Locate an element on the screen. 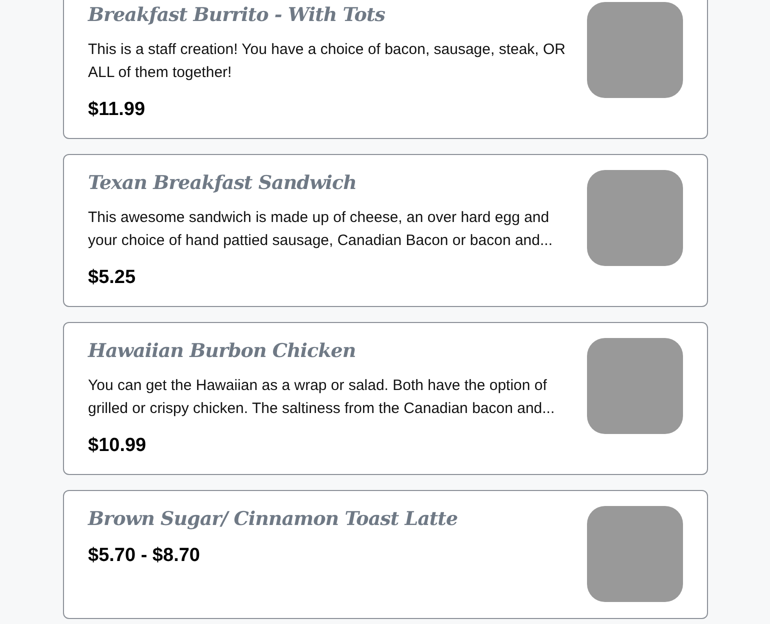 This screenshot has height=624, width=770. item-name: Brown Sugar/ Cinnamon Toast Latte is located at coordinates (273, 519).